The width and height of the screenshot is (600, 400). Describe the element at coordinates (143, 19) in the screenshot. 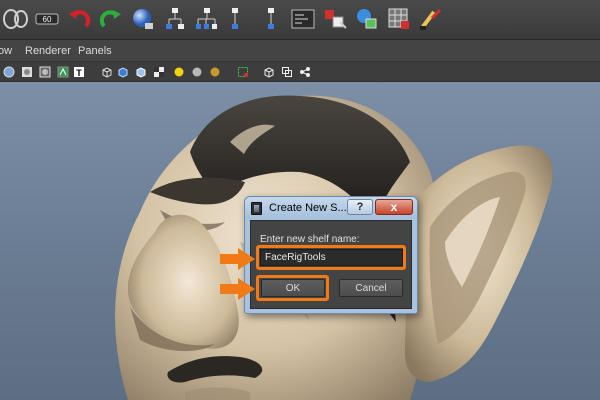

I see `sphere-icon` at that location.